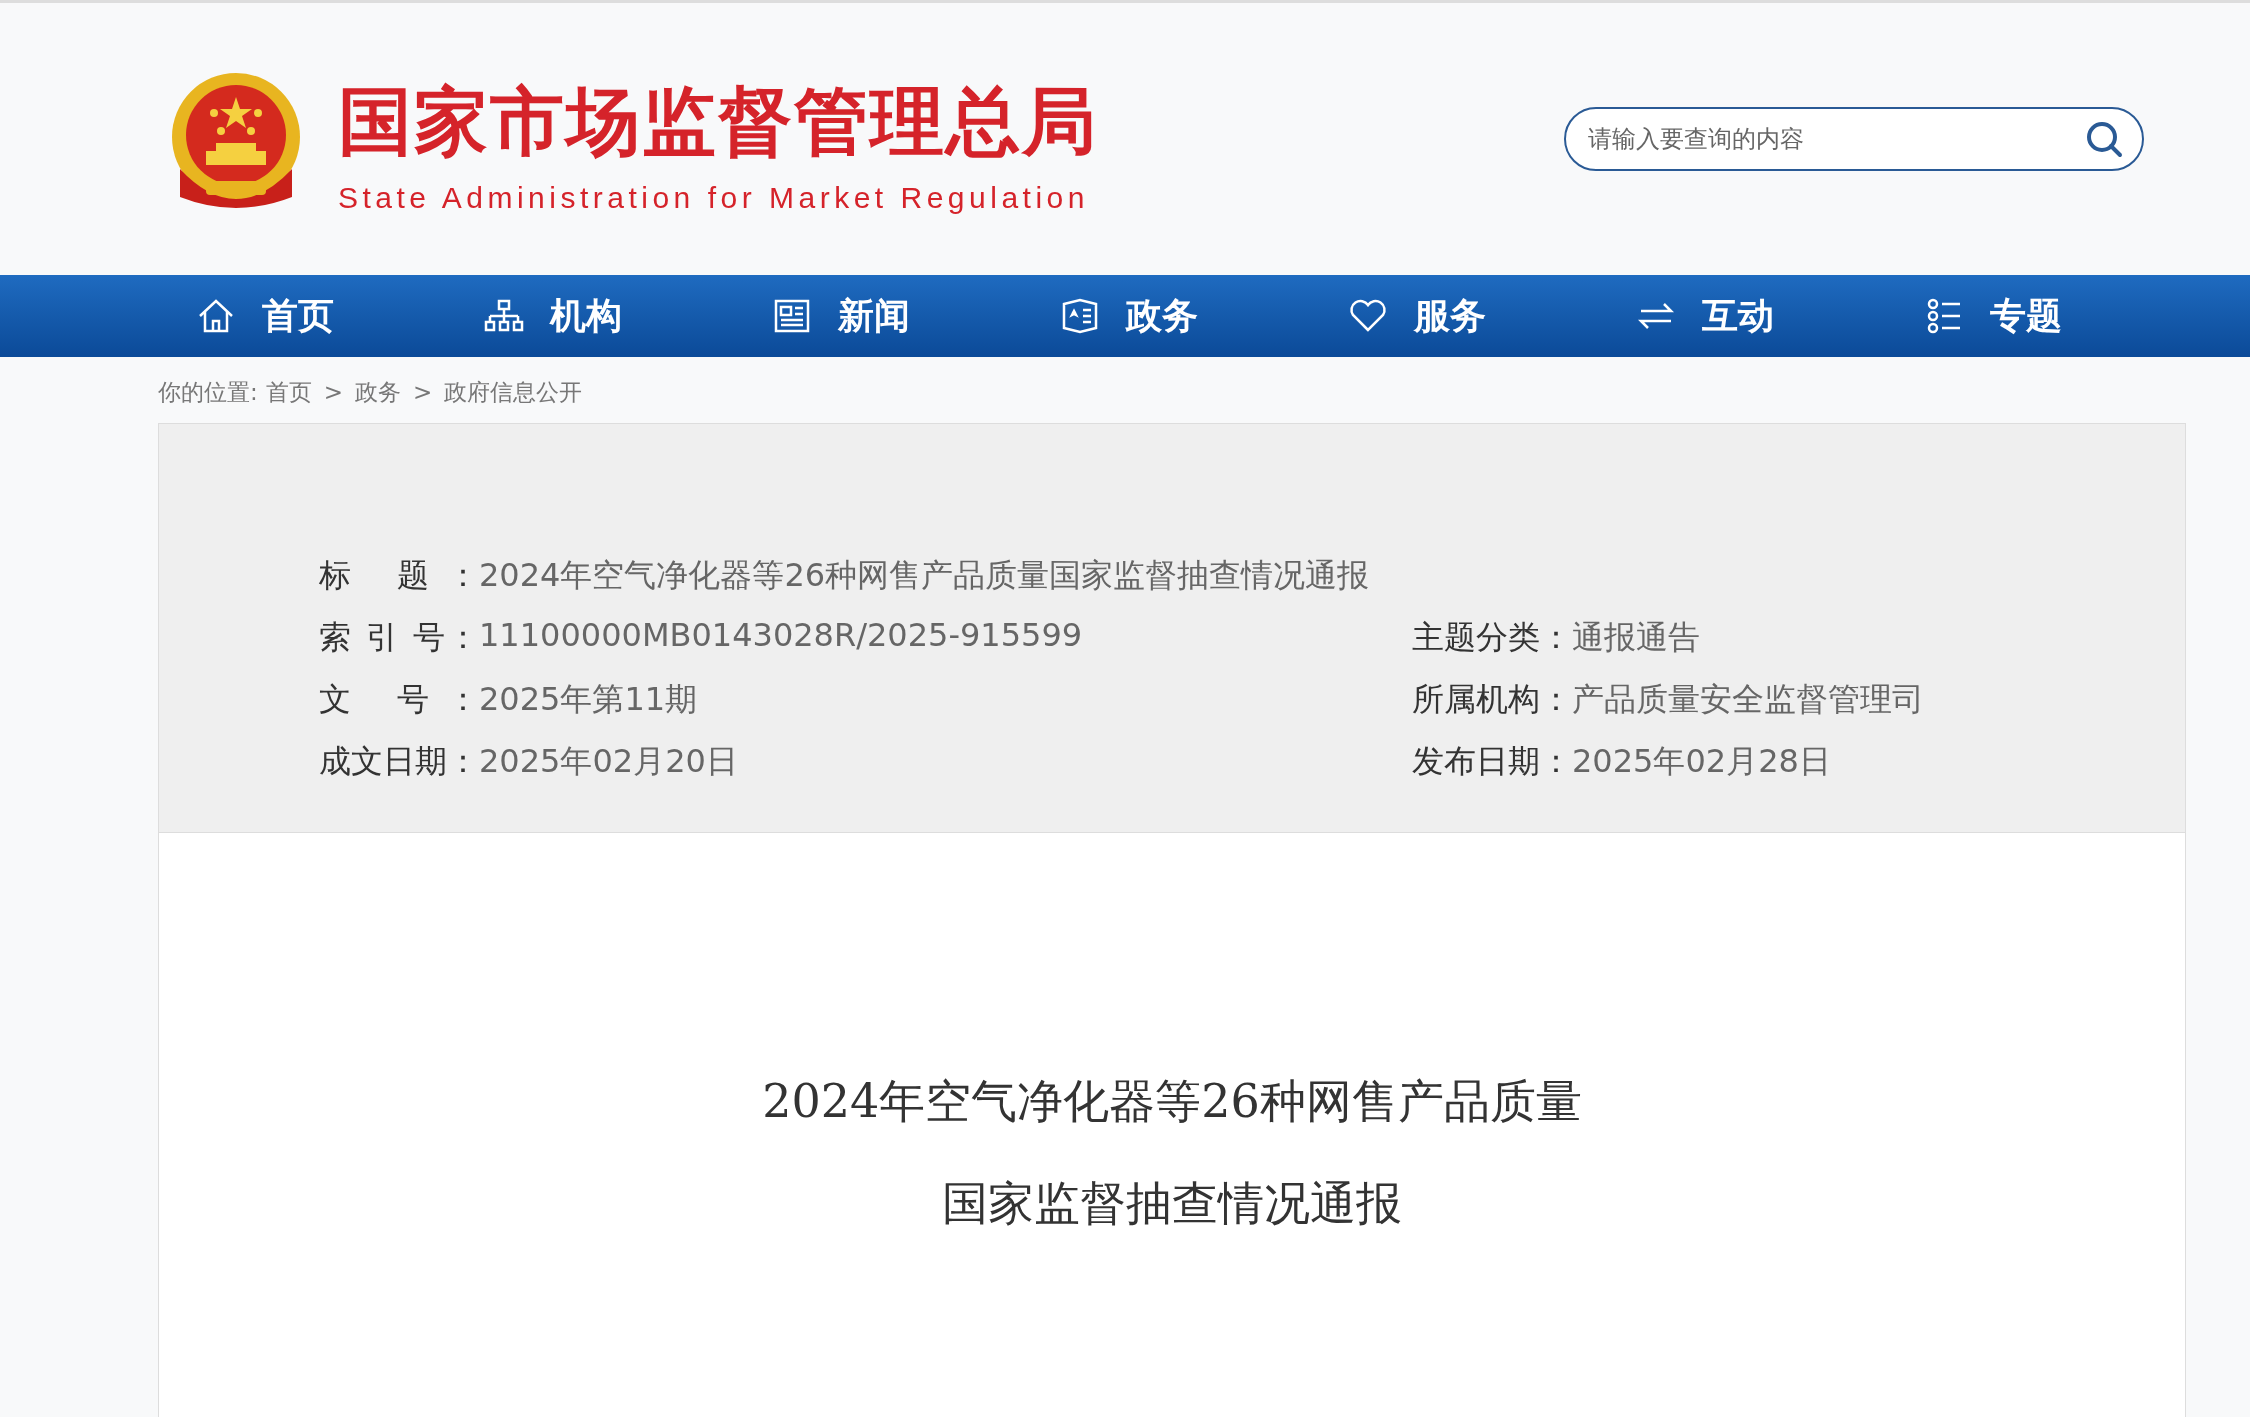 Image resolution: width=2250 pixels, height=1417 pixels. I want to click on field-label: 成文日期：, so click(399, 761).